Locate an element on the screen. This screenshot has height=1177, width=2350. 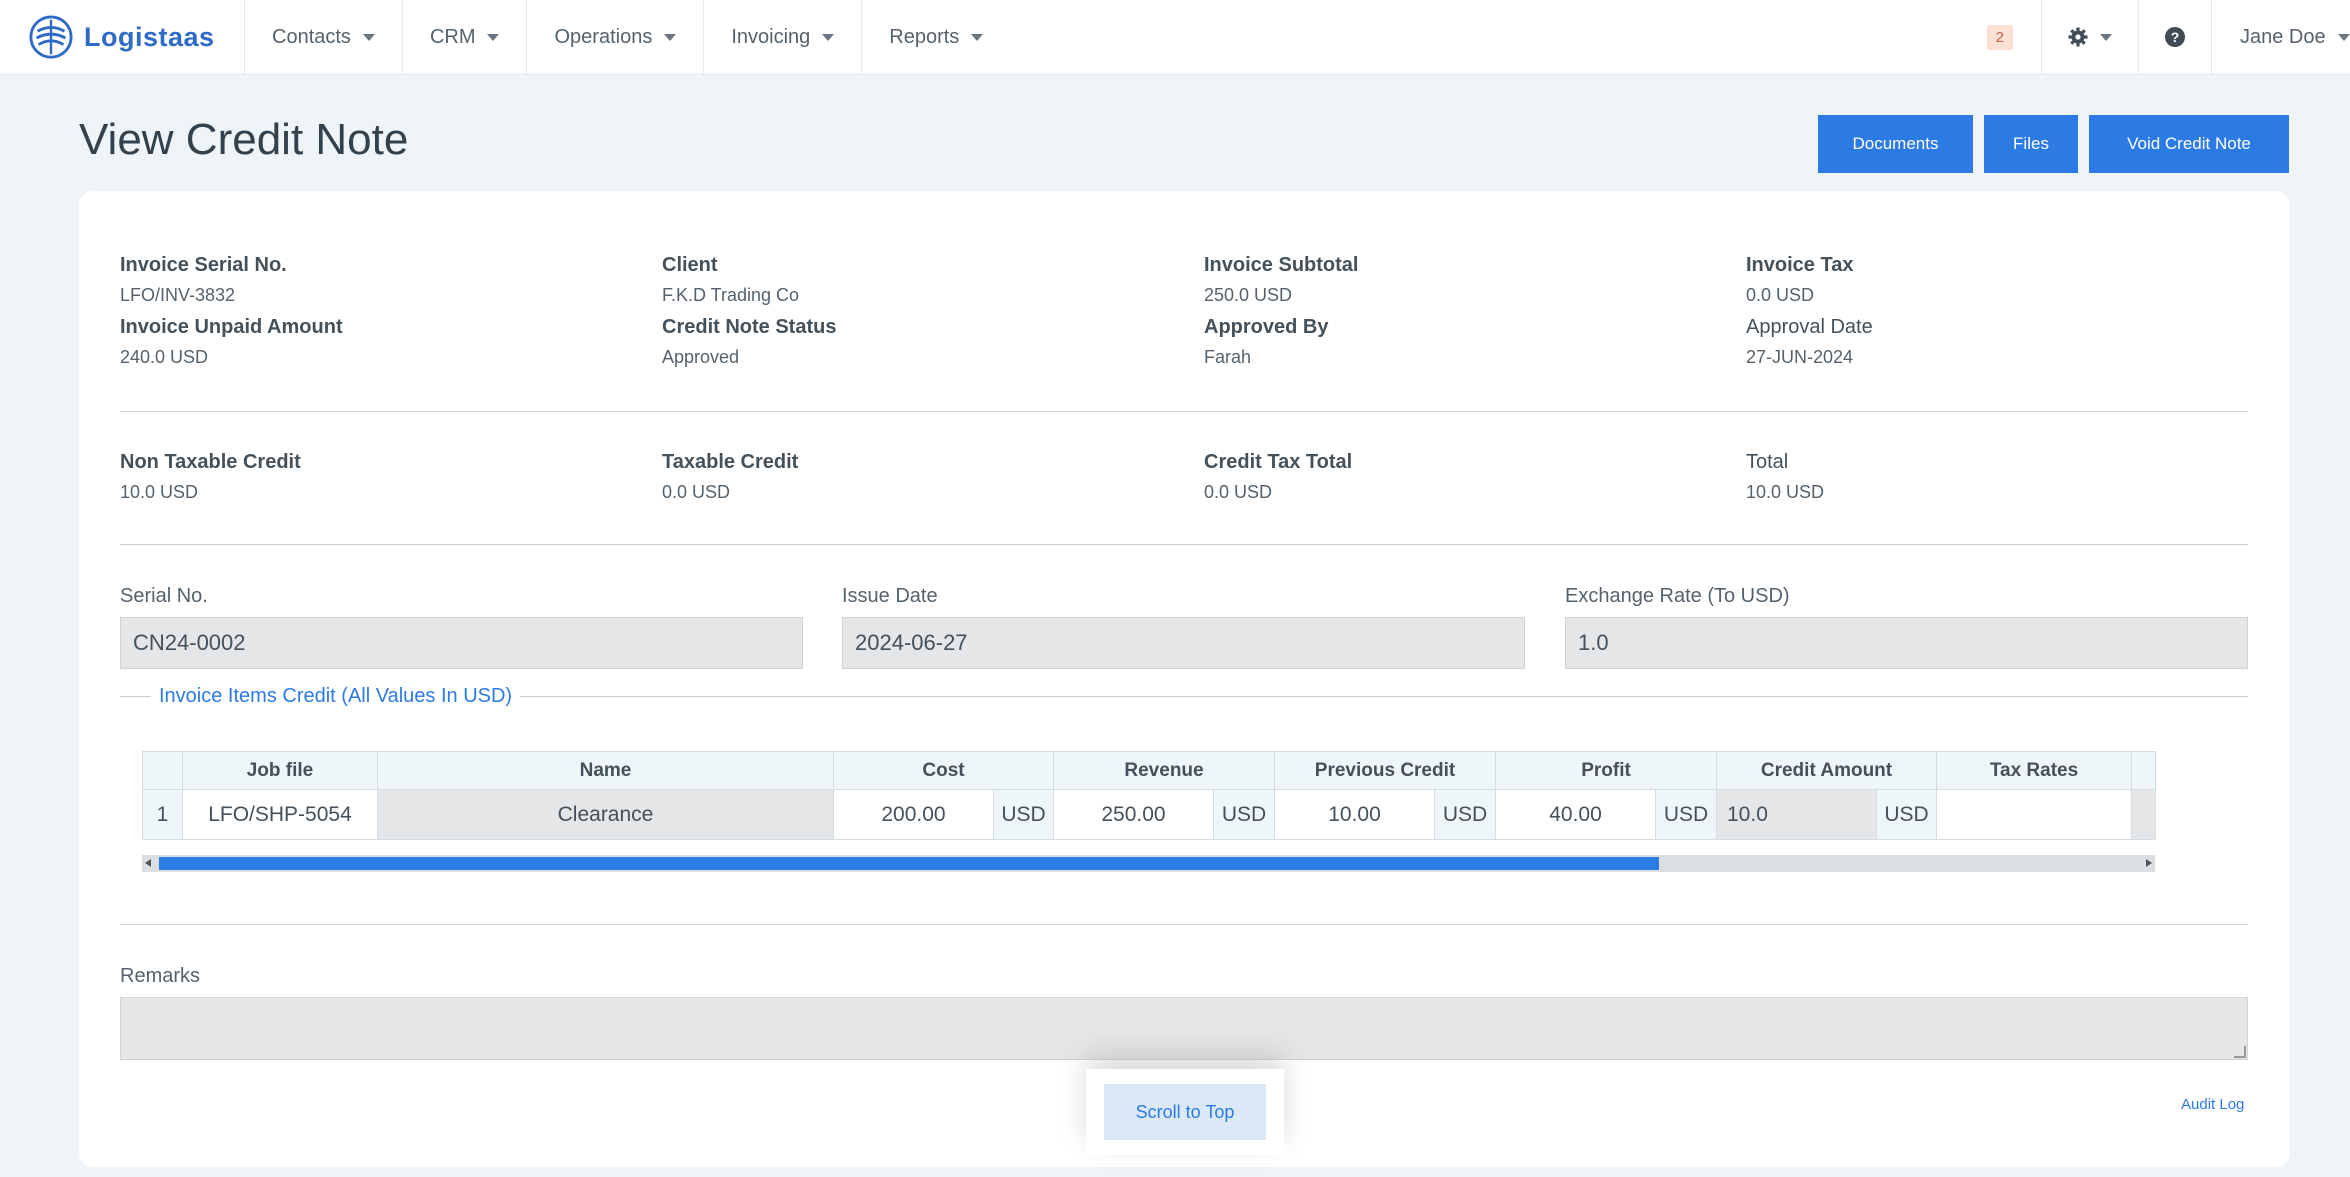
revenue-currency: USD is located at coordinates (1244, 814).